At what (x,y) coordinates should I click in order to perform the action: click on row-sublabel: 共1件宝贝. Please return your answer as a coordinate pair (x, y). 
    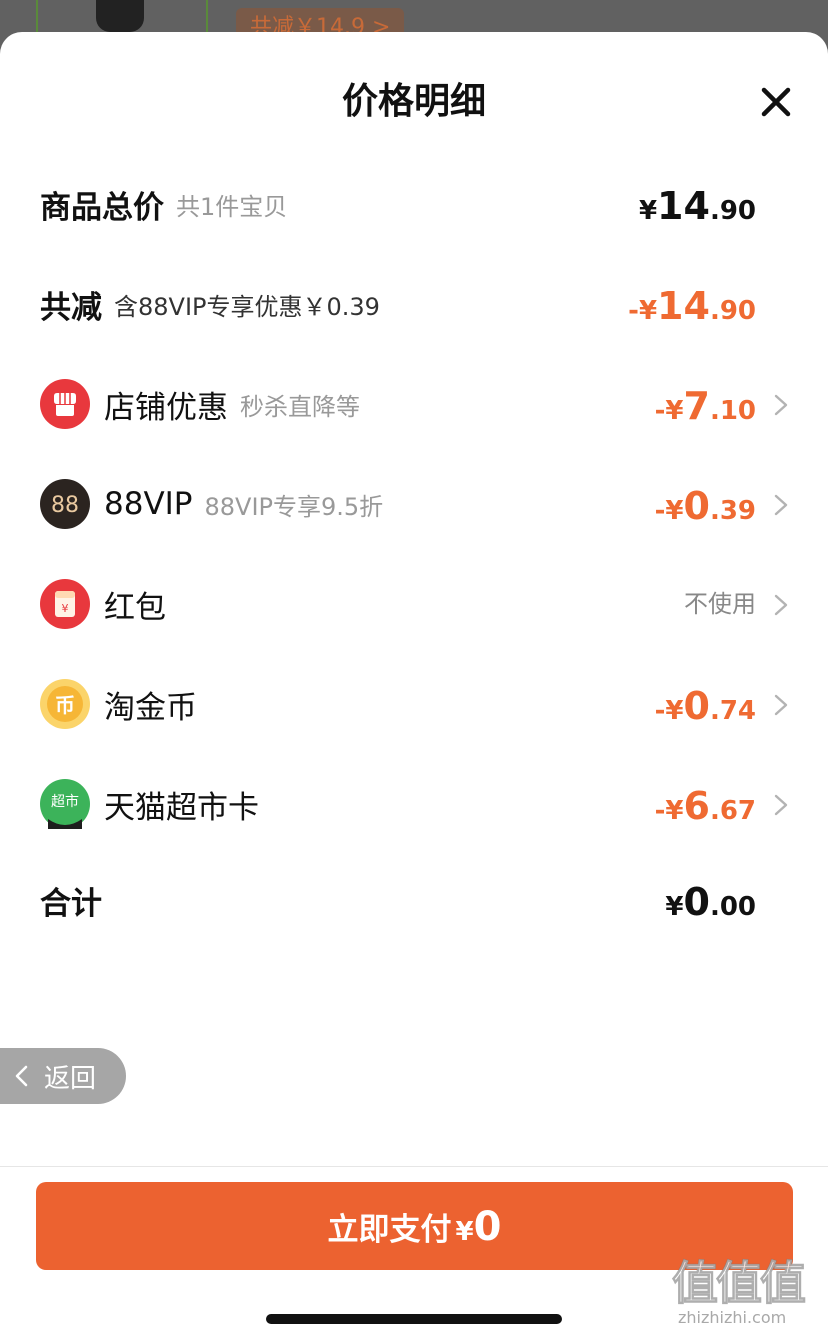
    Looking at the image, I should click on (232, 206).